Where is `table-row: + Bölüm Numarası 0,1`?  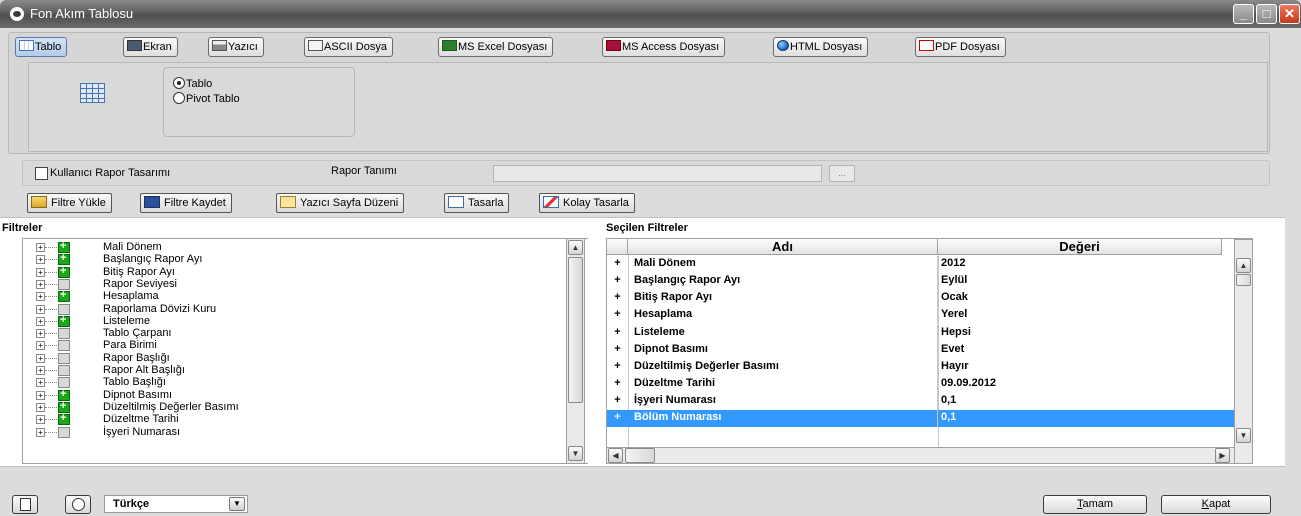 table-row: + Bölüm Numarası 0,1 is located at coordinates (922, 418).